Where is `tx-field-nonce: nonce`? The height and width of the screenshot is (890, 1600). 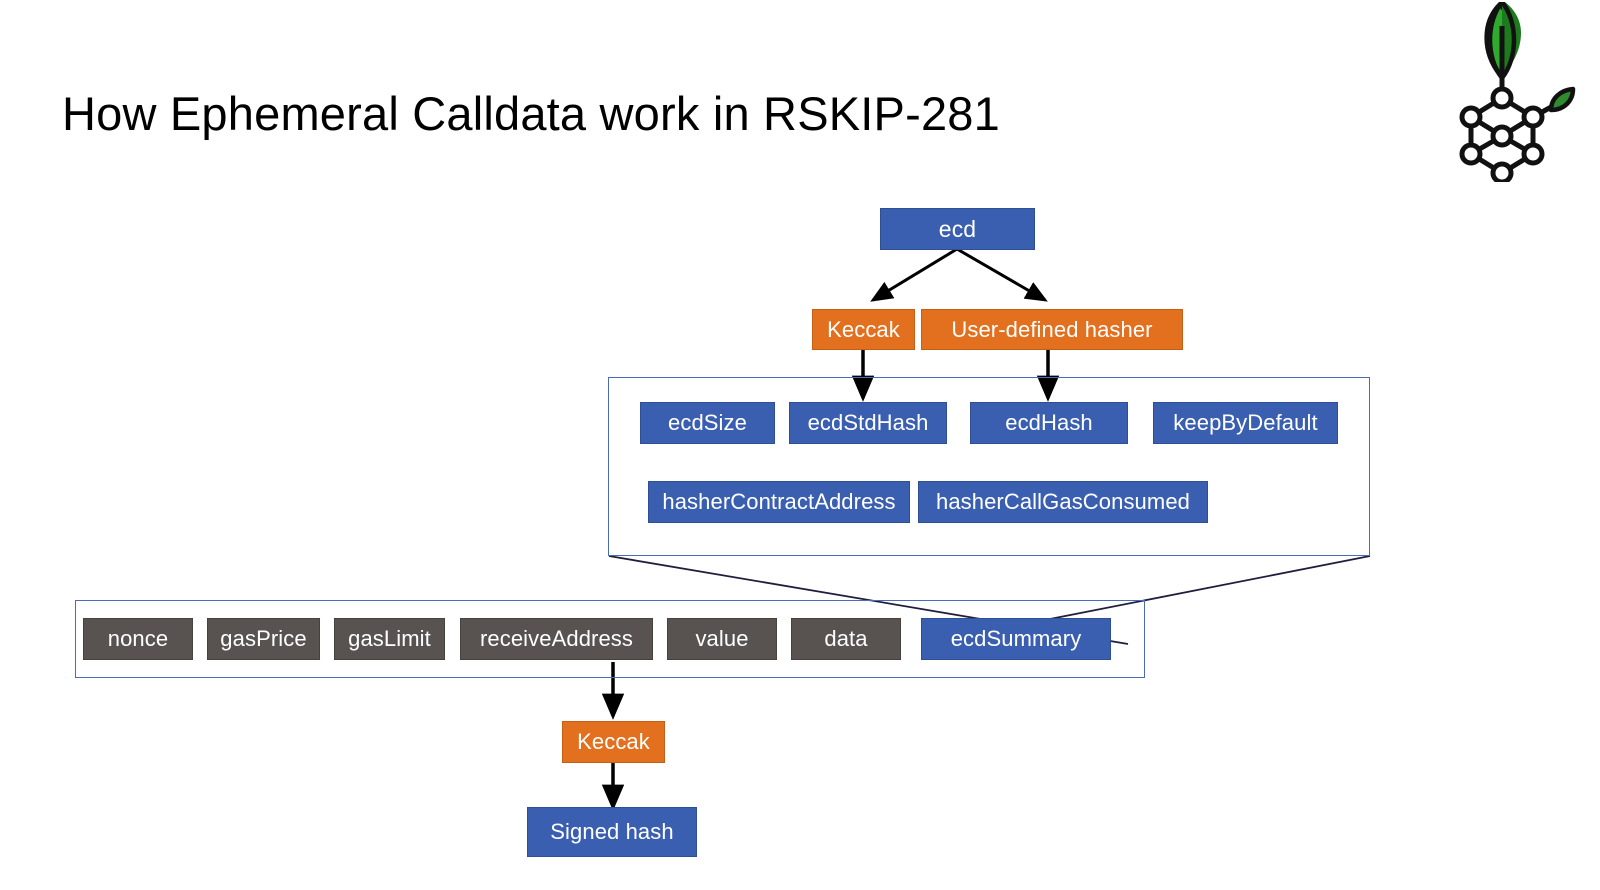 tx-field-nonce: nonce is located at coordinates (138, 639).